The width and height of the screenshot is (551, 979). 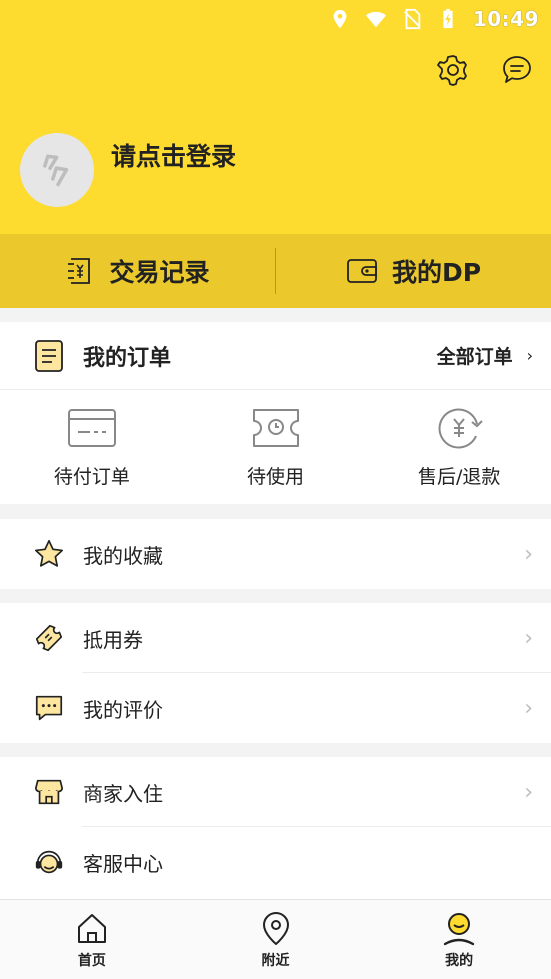 I want to click on transaction-records-label: 交易记录, so click(x=159, y=272).